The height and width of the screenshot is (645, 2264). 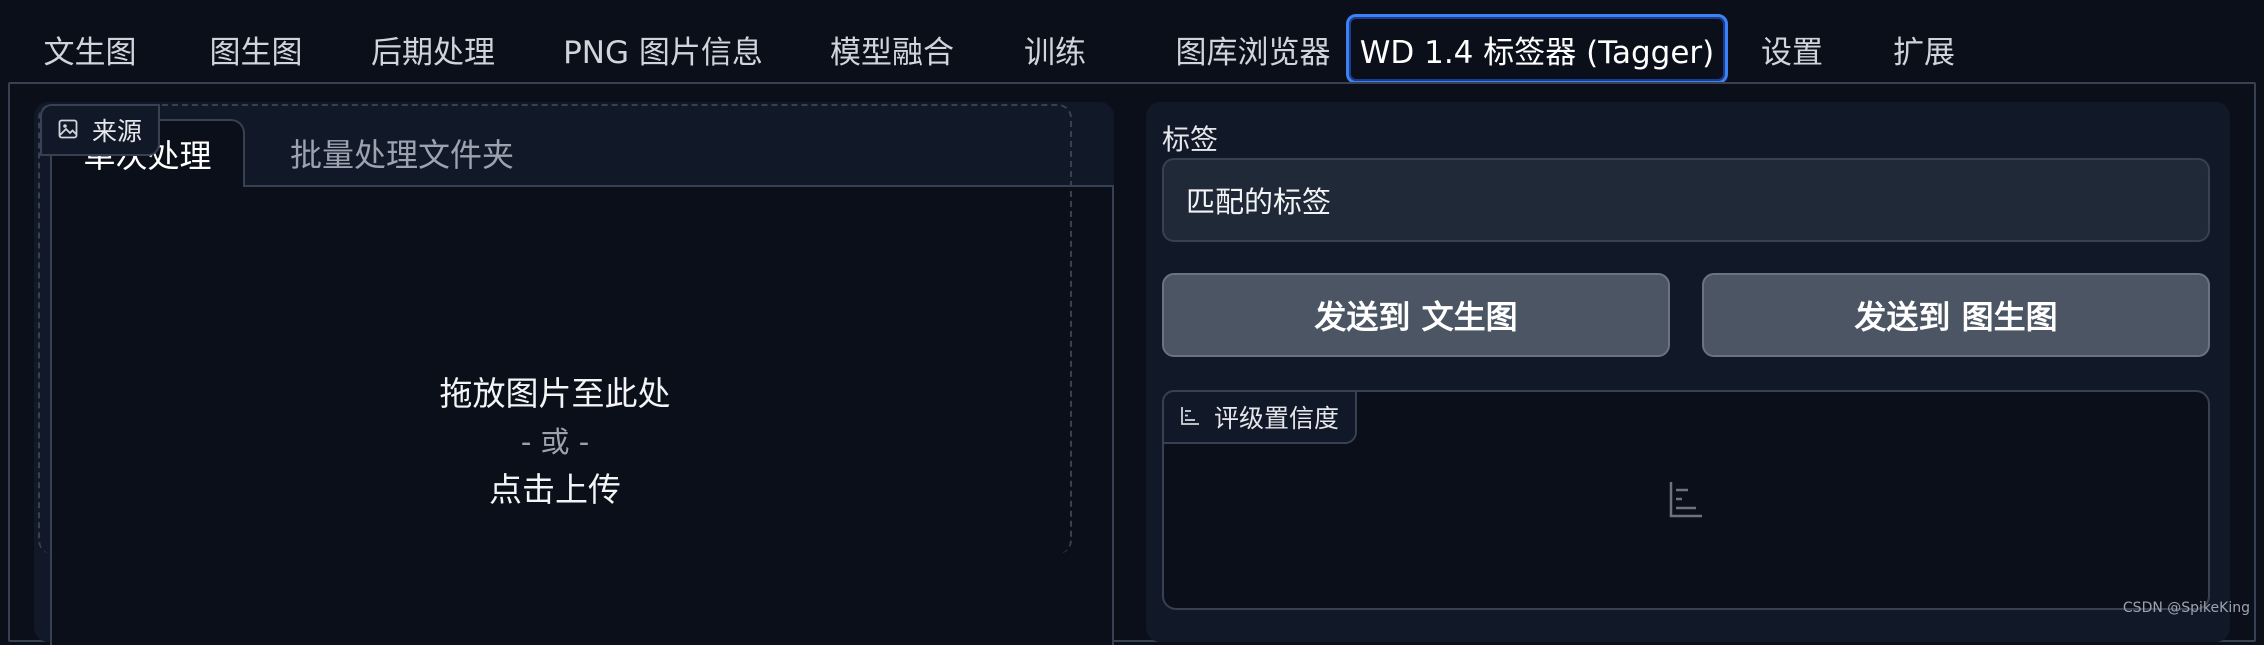 What do you see at coordinates (1253, 49) in the screenshot?
I see `tab-image-browser: 图库浏览器` at bounding box center [1253, 49].